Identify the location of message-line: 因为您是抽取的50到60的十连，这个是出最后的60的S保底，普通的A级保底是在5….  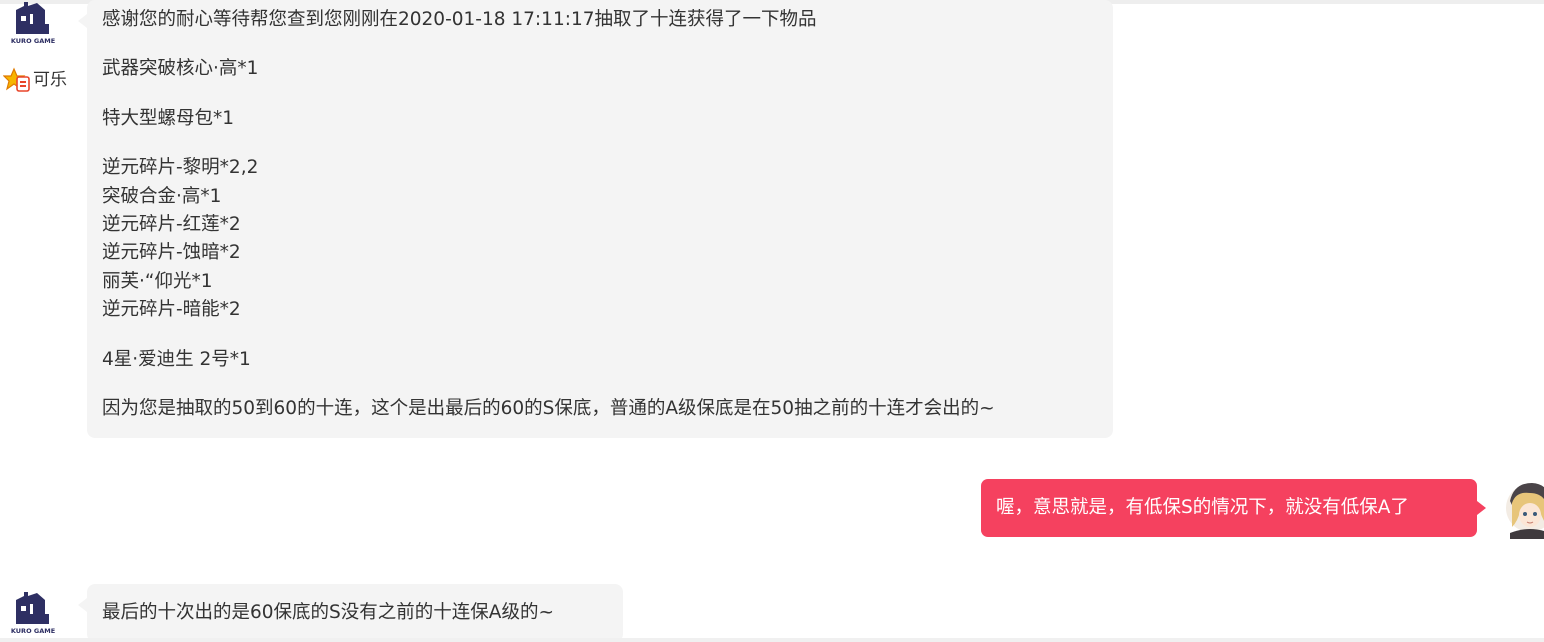
(548, 408).